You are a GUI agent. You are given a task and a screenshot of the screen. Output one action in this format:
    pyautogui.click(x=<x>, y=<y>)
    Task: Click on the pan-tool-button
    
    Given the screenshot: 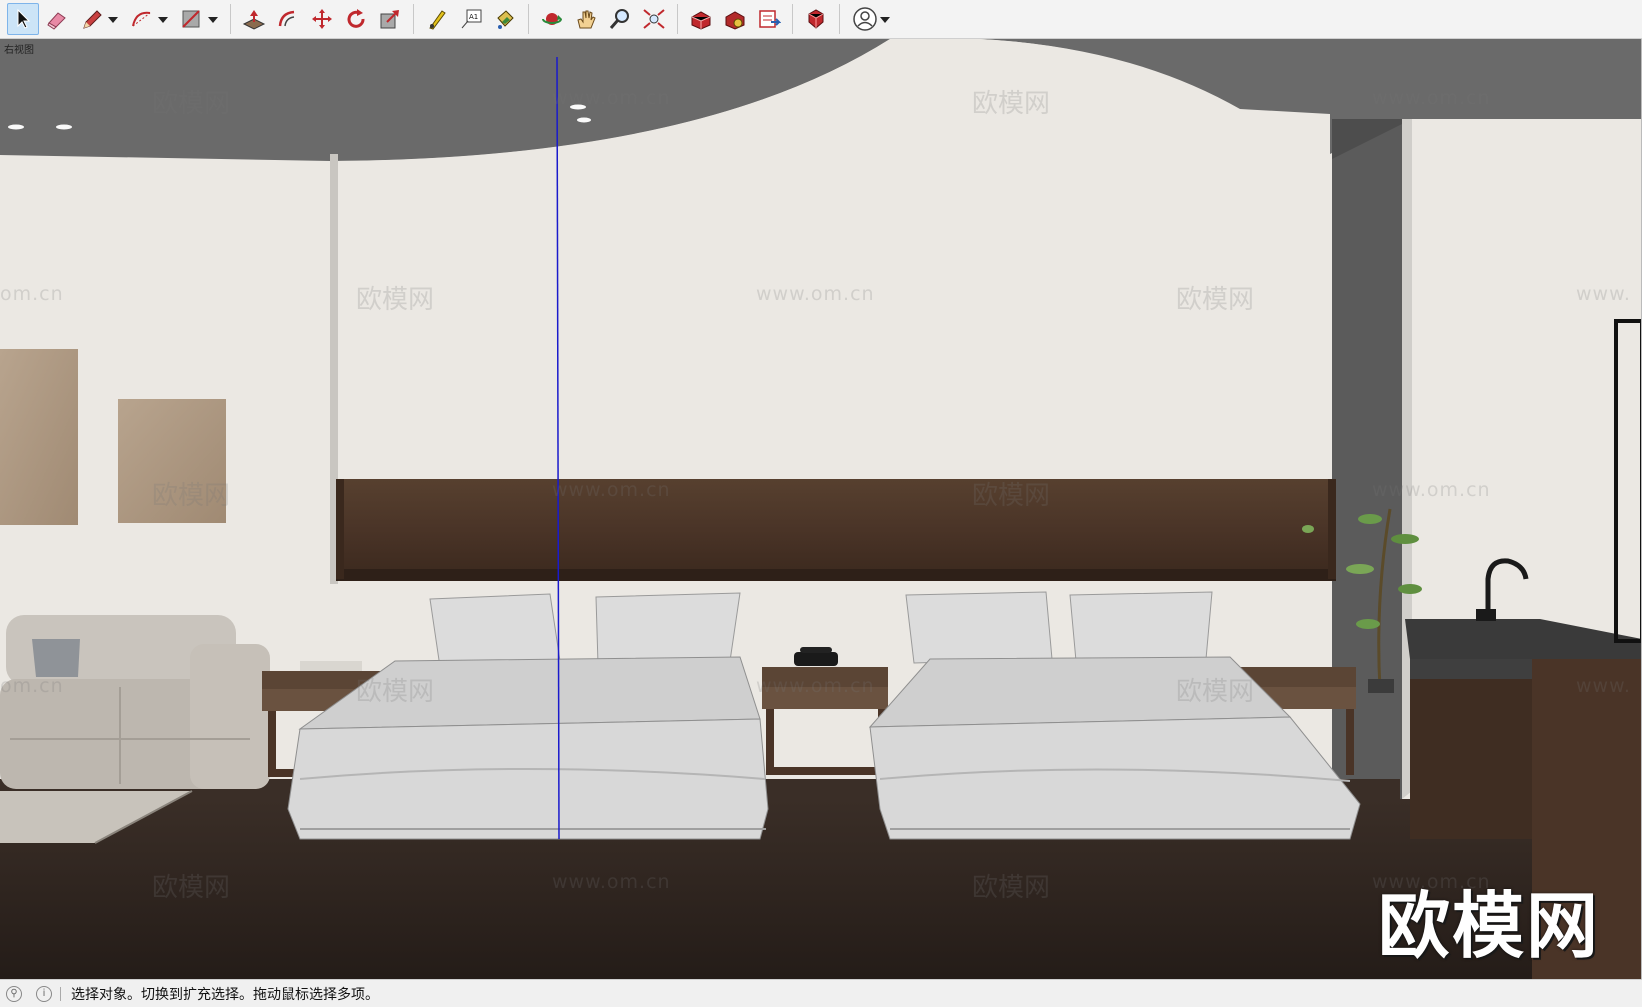 What is the action you would take?
    pyautogui.click(x=586, y=19)
    